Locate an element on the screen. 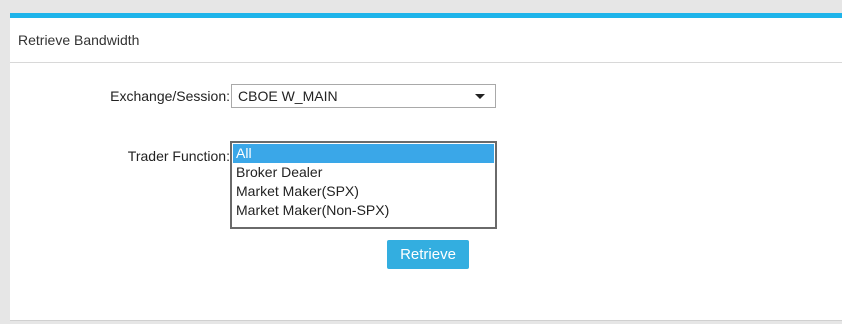 This screenshot has width=842, height=324. trader-option-market-maker-spx: Market Maker(SPX) is located at coordinates (363, 191).